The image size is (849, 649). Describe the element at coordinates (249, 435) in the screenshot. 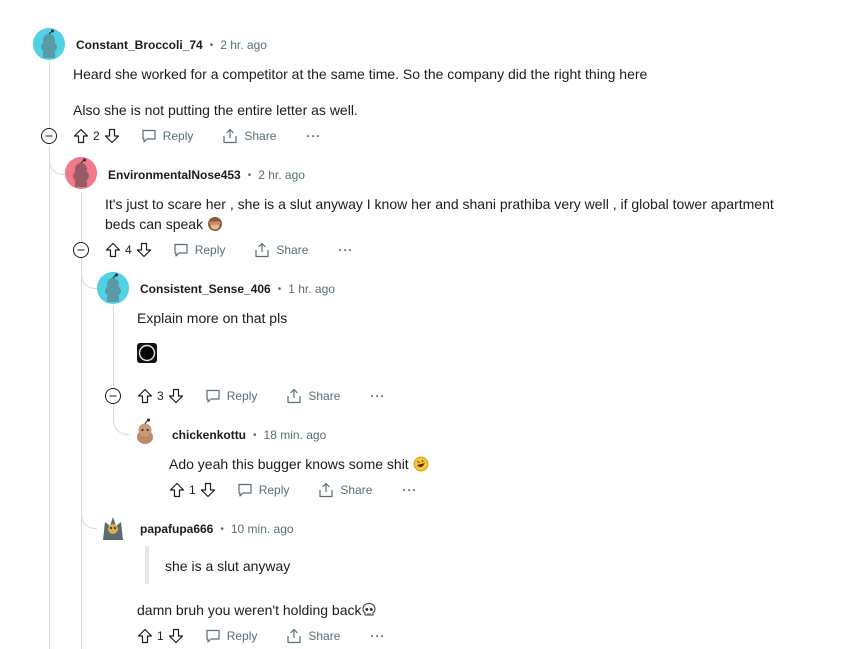

I see `comment-meta: chickenkottu • 18 min. ago` at that location.